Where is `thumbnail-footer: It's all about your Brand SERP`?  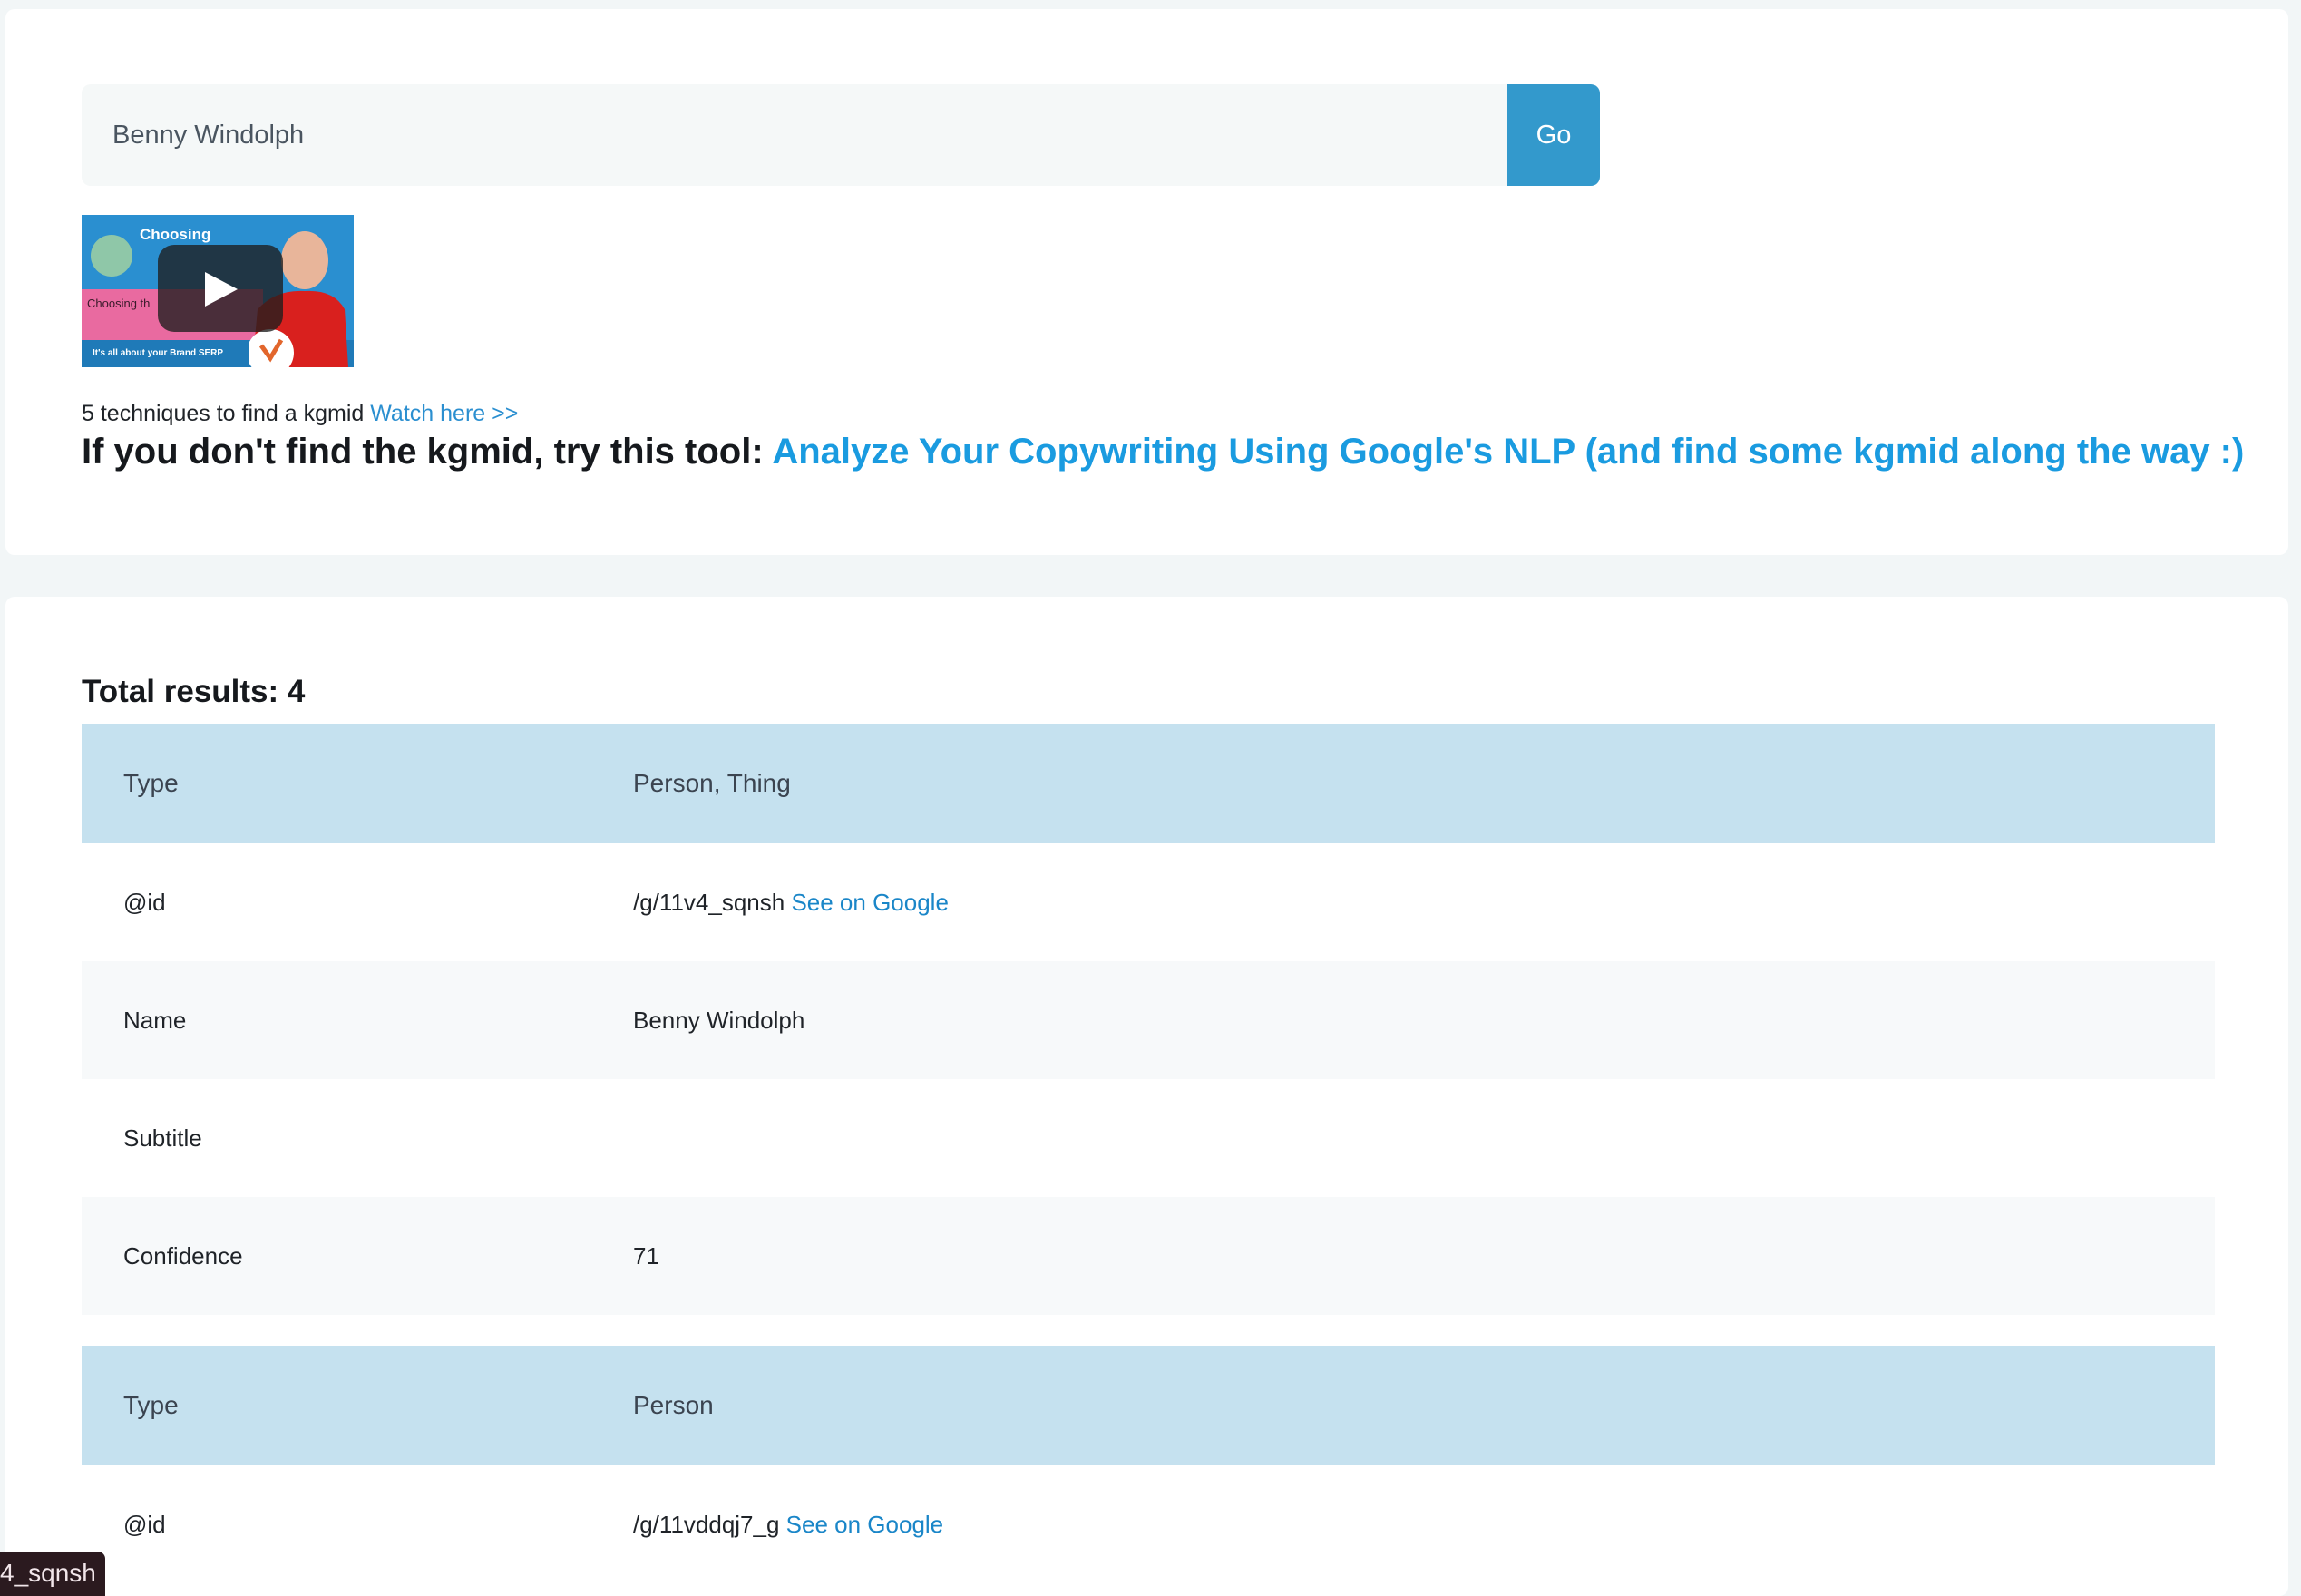 thumbnail-footer: It's all about your Brand SERP is located at coordinates (158, 353).